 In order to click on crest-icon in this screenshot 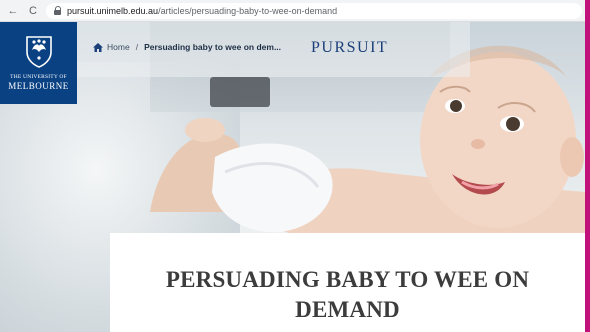, I will do `click(38, 52)`.